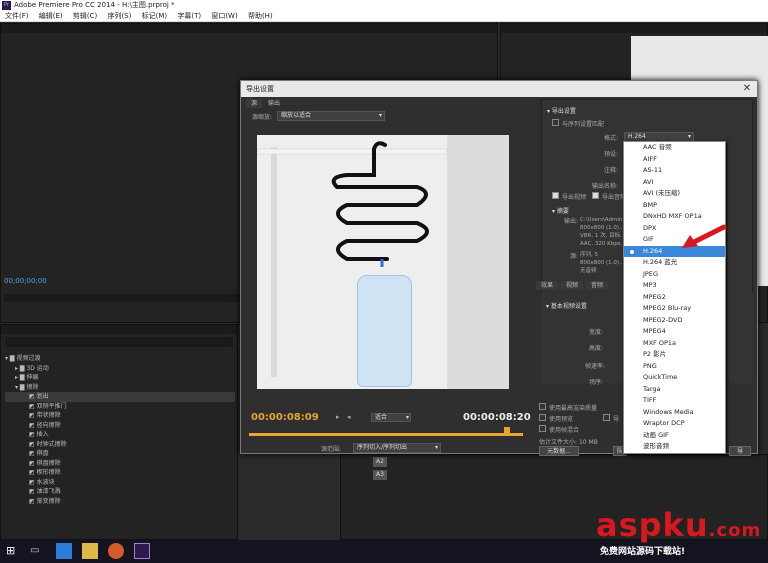 Image resolution: width=768 pixels, height=563 pixels. Describe the element at coordinates (572, 285) in the screenshot. I see `tab-video: 视频` at that location.